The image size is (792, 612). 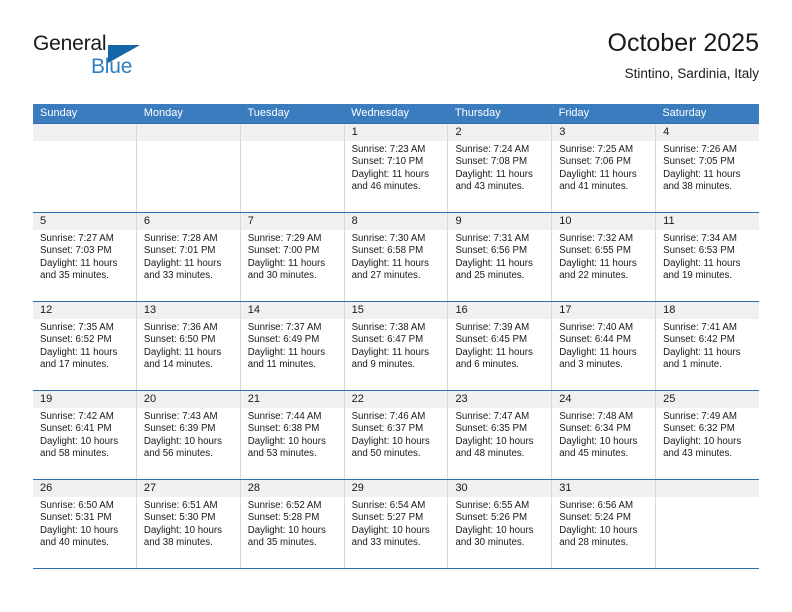 I want to click on daylight-text-line2: and 40 minutes., so click(x=74, y=542).